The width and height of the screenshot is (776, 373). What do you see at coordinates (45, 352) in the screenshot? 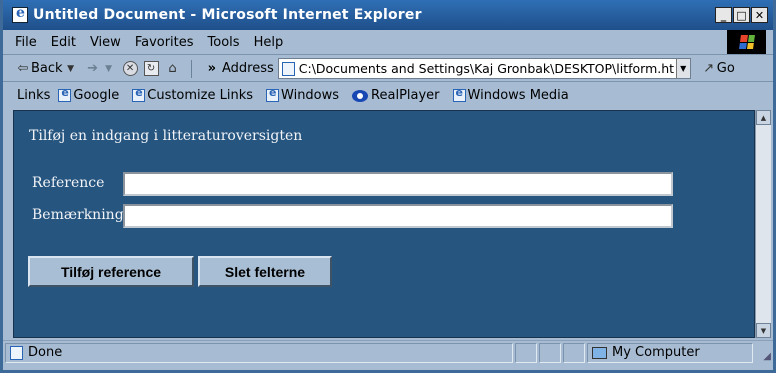
I see `status-text: Done` at bounding box center [45, 352].